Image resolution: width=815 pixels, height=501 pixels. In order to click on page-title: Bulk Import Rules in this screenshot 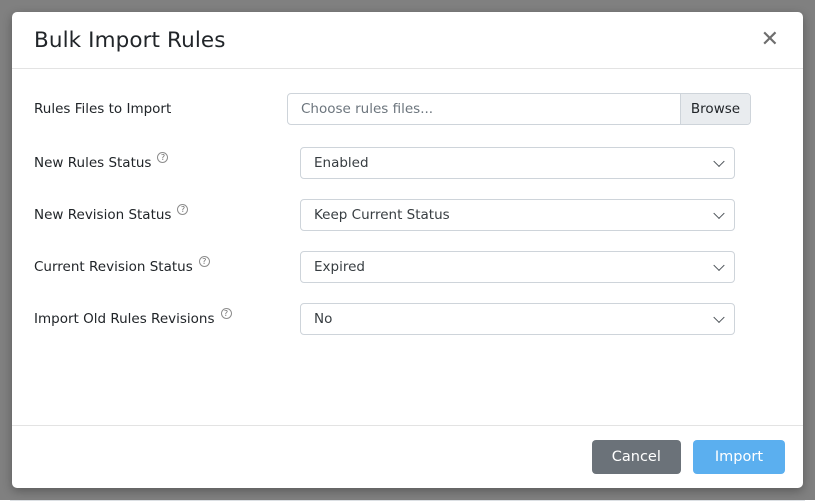, I will do `click(130, 40)`.